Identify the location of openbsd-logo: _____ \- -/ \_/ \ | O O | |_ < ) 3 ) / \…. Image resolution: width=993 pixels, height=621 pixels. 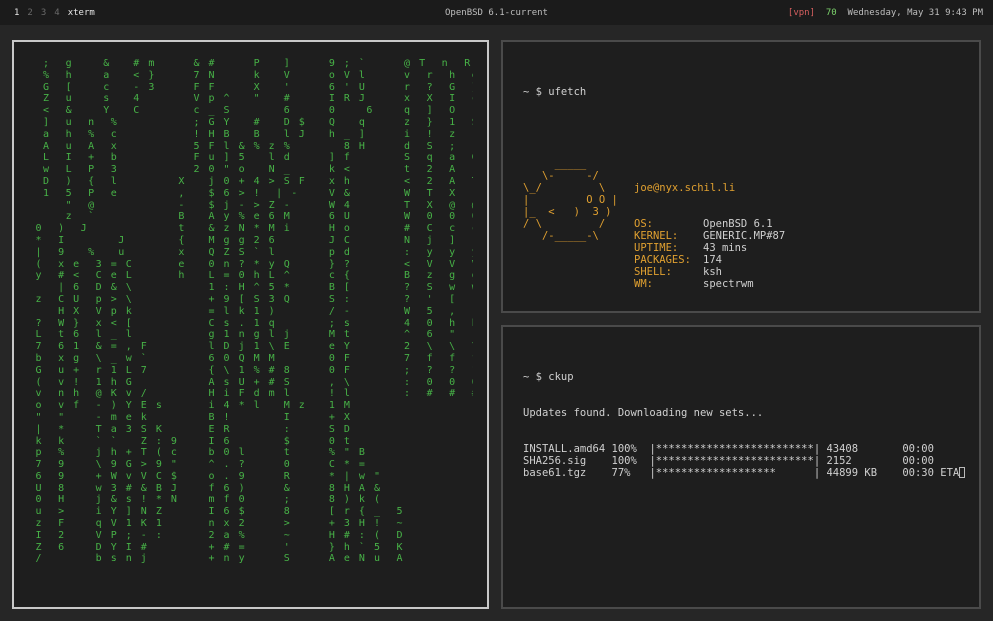
(570, 200).